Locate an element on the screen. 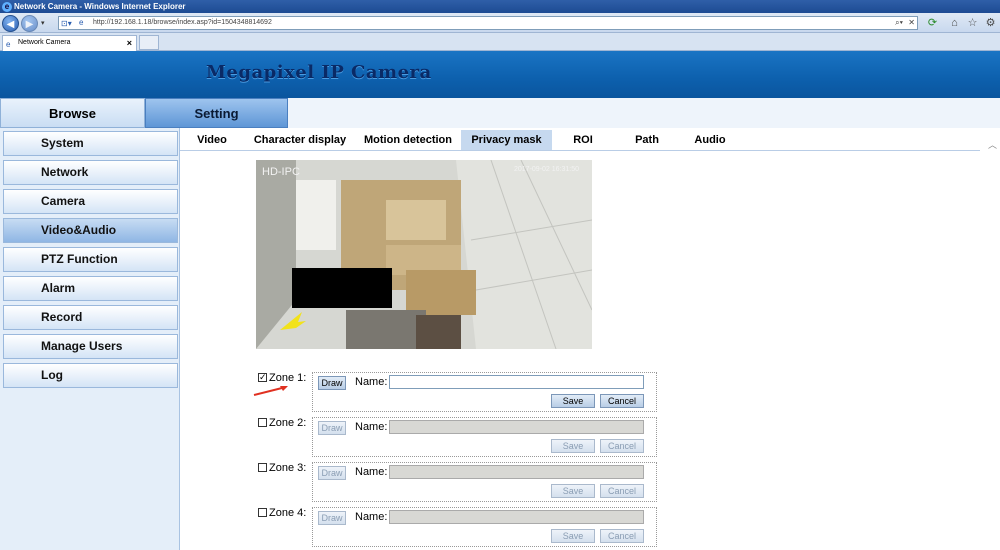  subtab-motion-detection: Motion detection is located at coordinates (408, 140).